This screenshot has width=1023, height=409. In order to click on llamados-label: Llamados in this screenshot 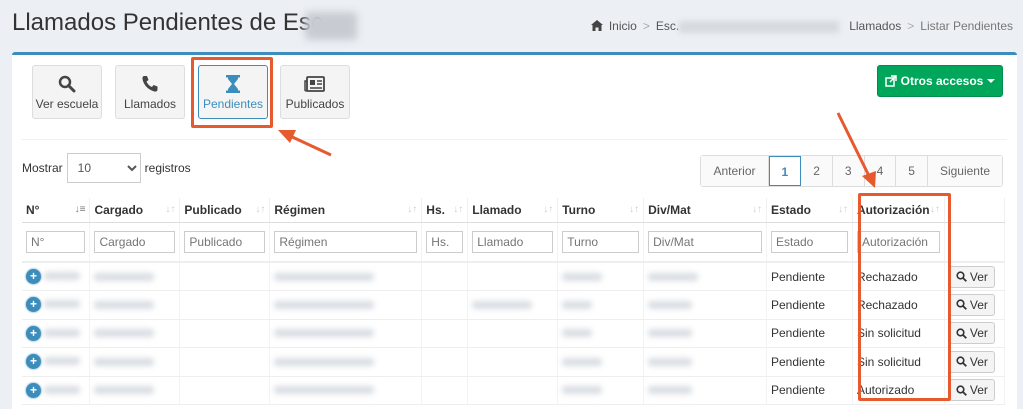, I will do `click(150, 104)`.